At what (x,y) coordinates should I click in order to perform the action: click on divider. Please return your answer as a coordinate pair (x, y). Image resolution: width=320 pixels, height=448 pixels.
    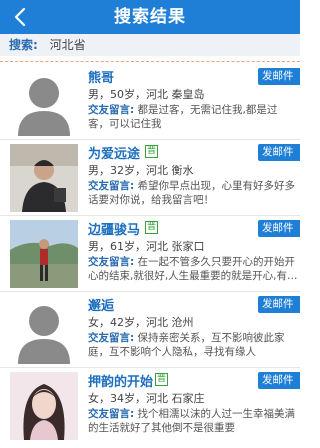
    Looking at the image, I should click on (150, 59).